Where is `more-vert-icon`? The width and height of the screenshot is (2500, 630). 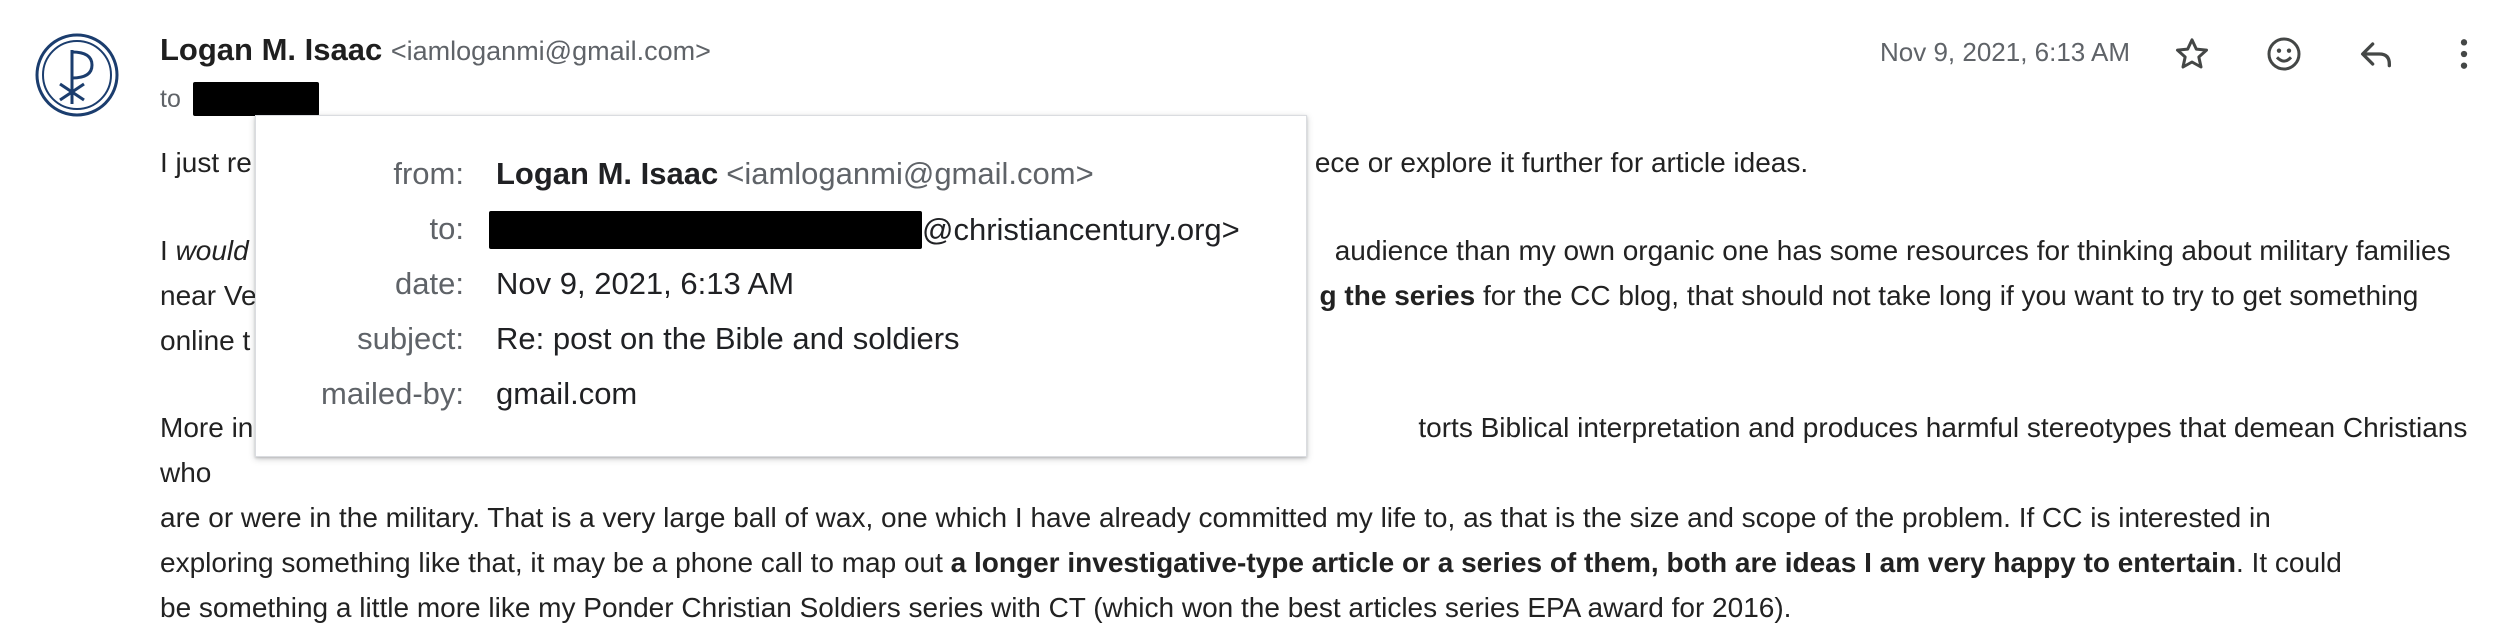
more-vert-icon is located at coordinates (2464, 54).